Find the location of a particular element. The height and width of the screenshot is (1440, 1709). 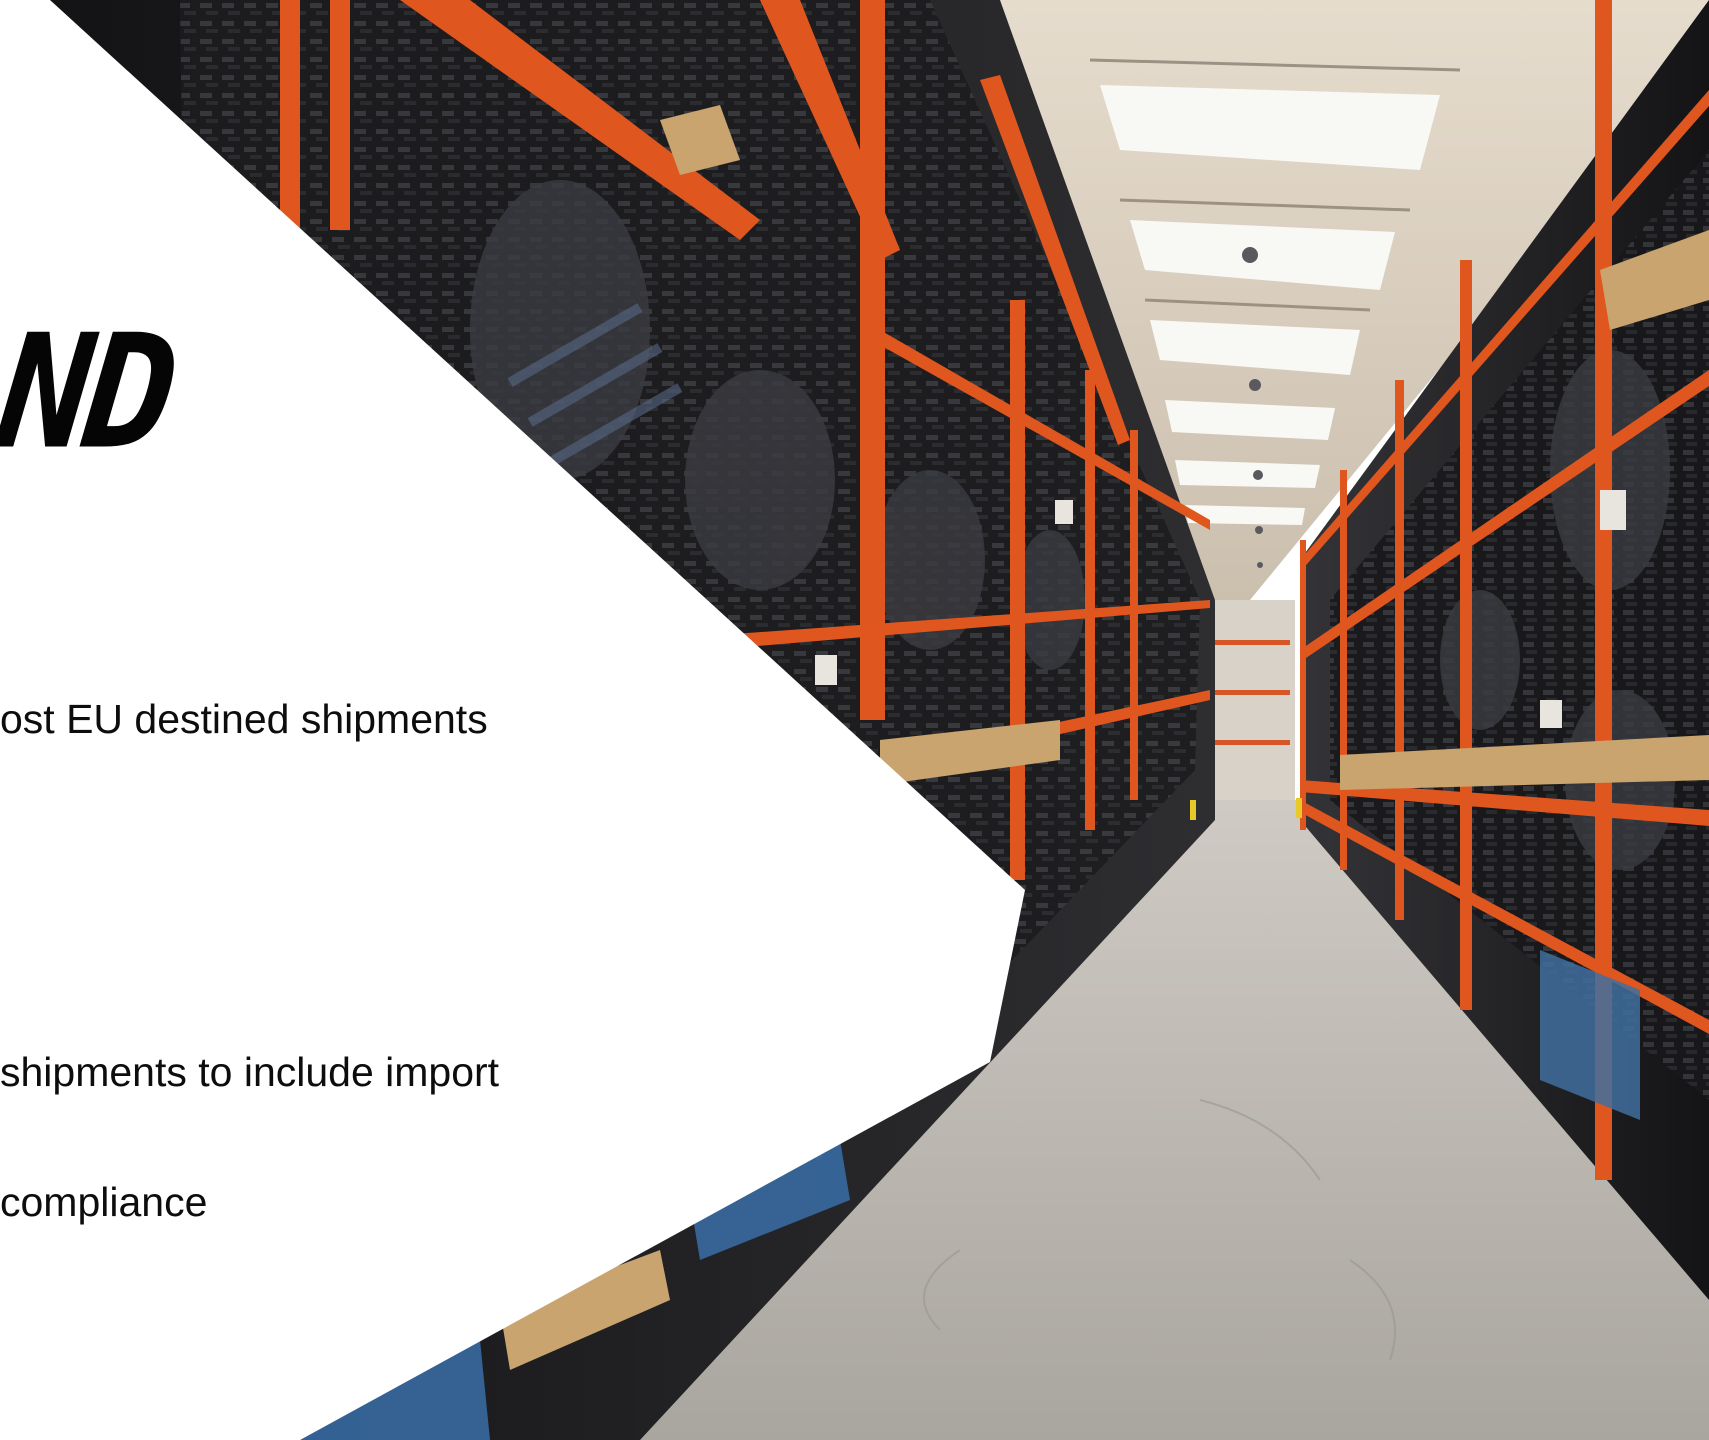

slide-heading: AND is located at coordinates (90, 393).